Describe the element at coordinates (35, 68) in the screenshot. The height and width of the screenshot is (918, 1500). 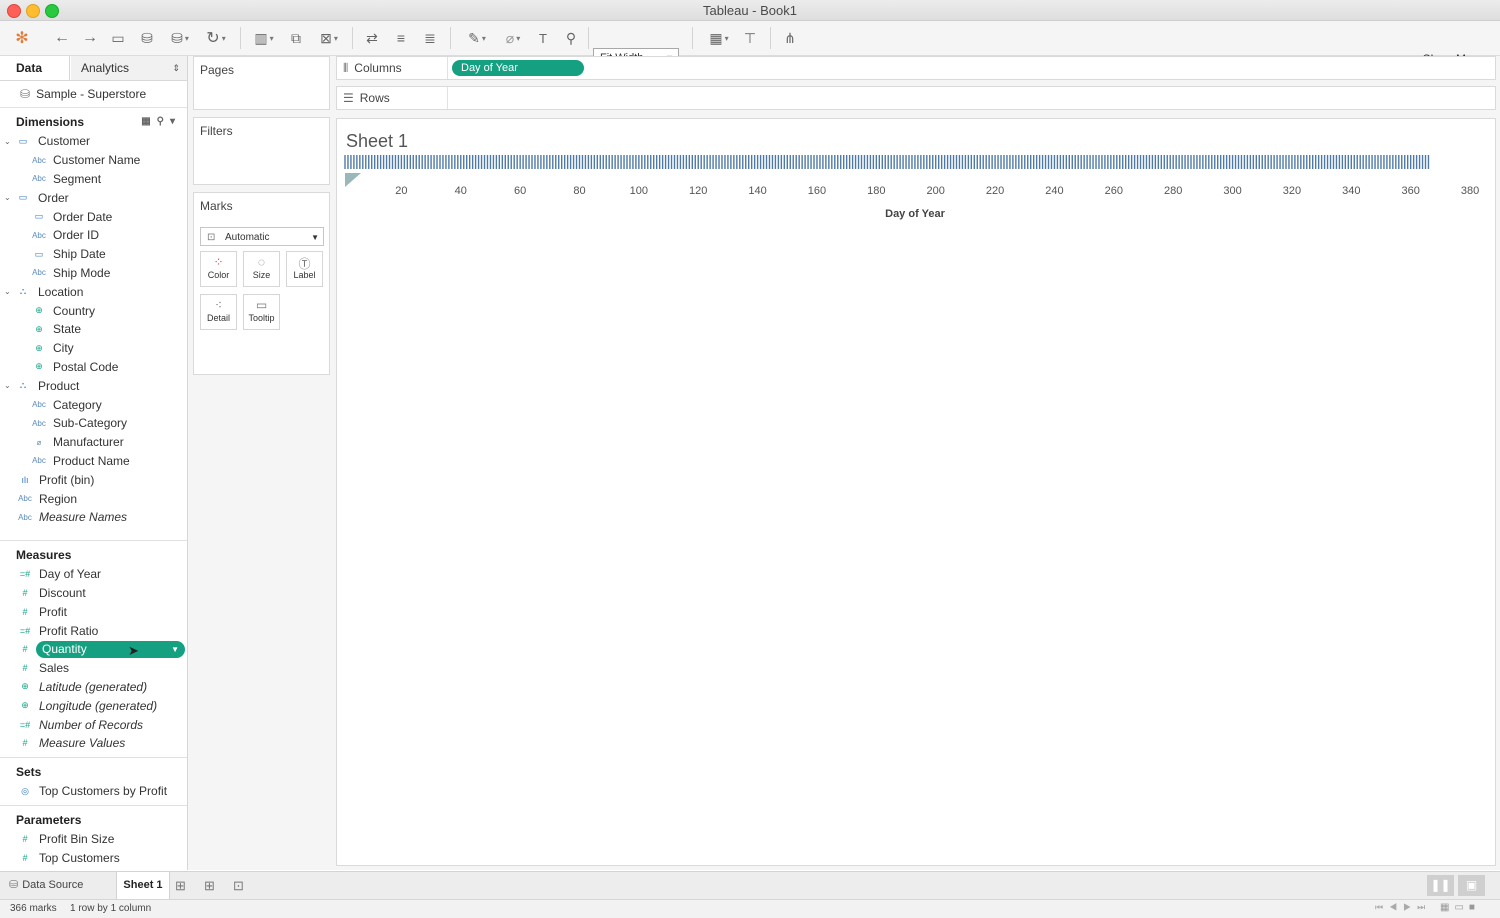
I see `tab-data: Data` at that location.